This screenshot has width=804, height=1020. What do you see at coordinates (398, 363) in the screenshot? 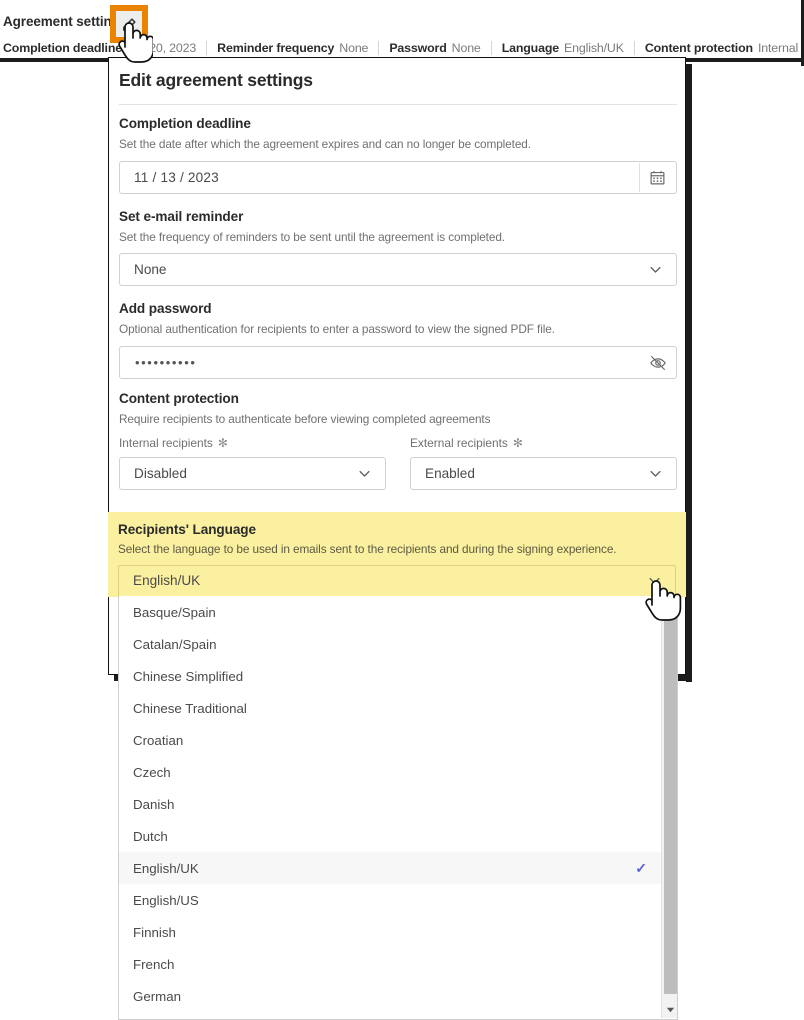
I see `password-input: ••••••••••` at bounding box center [398, 363].